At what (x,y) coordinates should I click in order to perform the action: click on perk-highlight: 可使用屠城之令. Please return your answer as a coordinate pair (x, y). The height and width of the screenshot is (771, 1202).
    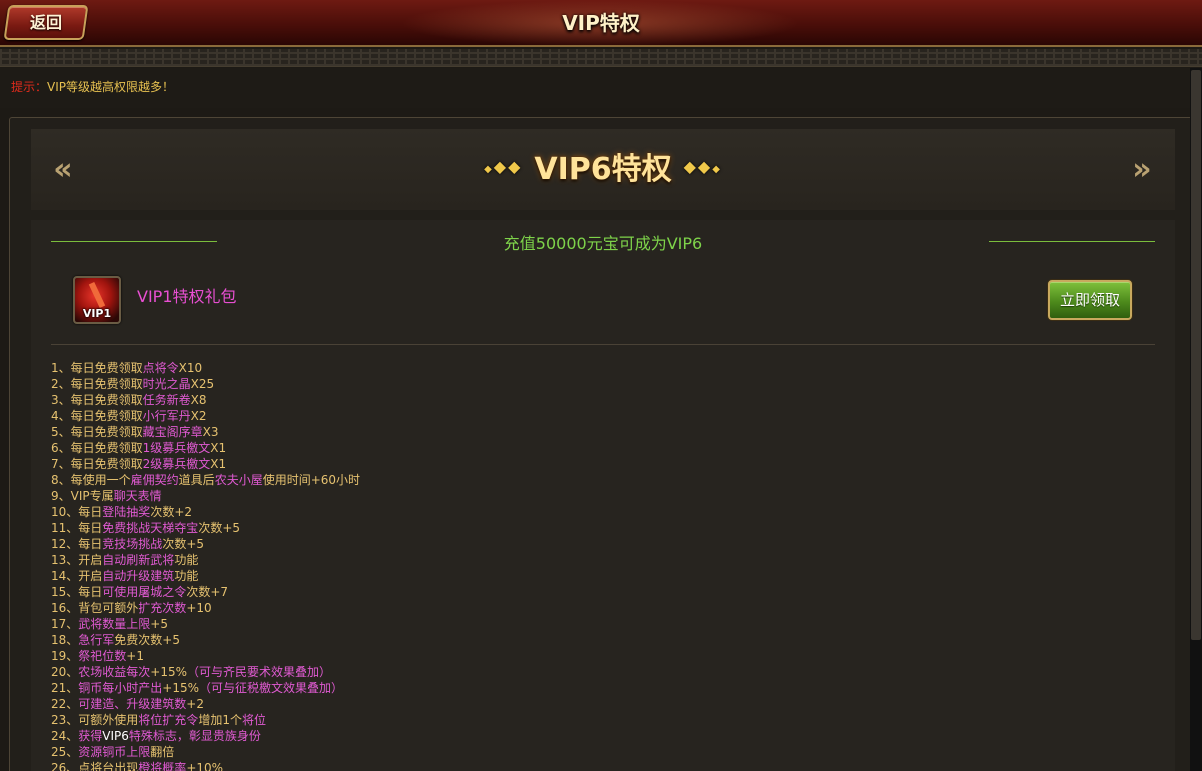
    Looking at the image, I should click on (144, 592).